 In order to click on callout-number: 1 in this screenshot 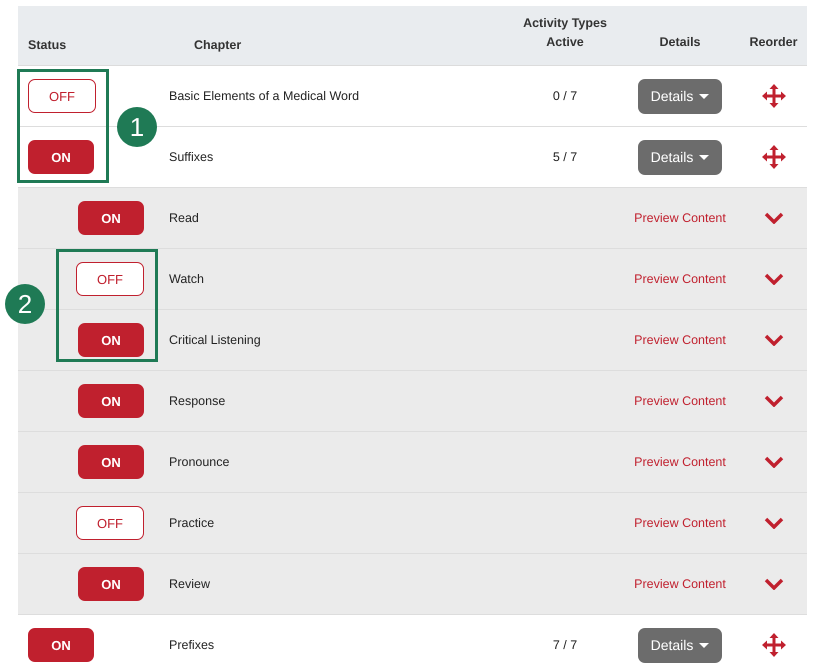, I will do `click(137, 127)`.